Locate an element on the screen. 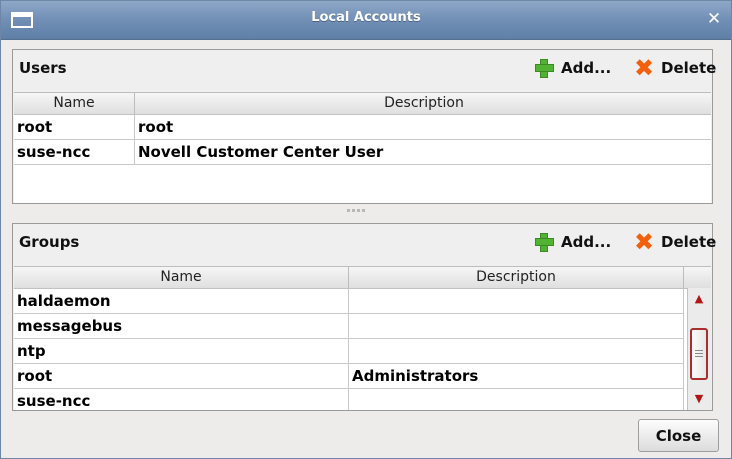 The width and height of the screenshot is (732, 459). user-description-cell: root is located at coordinates (423, 127).